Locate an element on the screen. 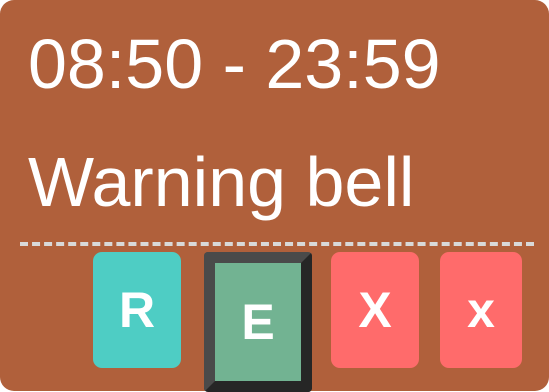 This screenshot has height=392, width=549. r-button: R is located at coordinates (137, 310).